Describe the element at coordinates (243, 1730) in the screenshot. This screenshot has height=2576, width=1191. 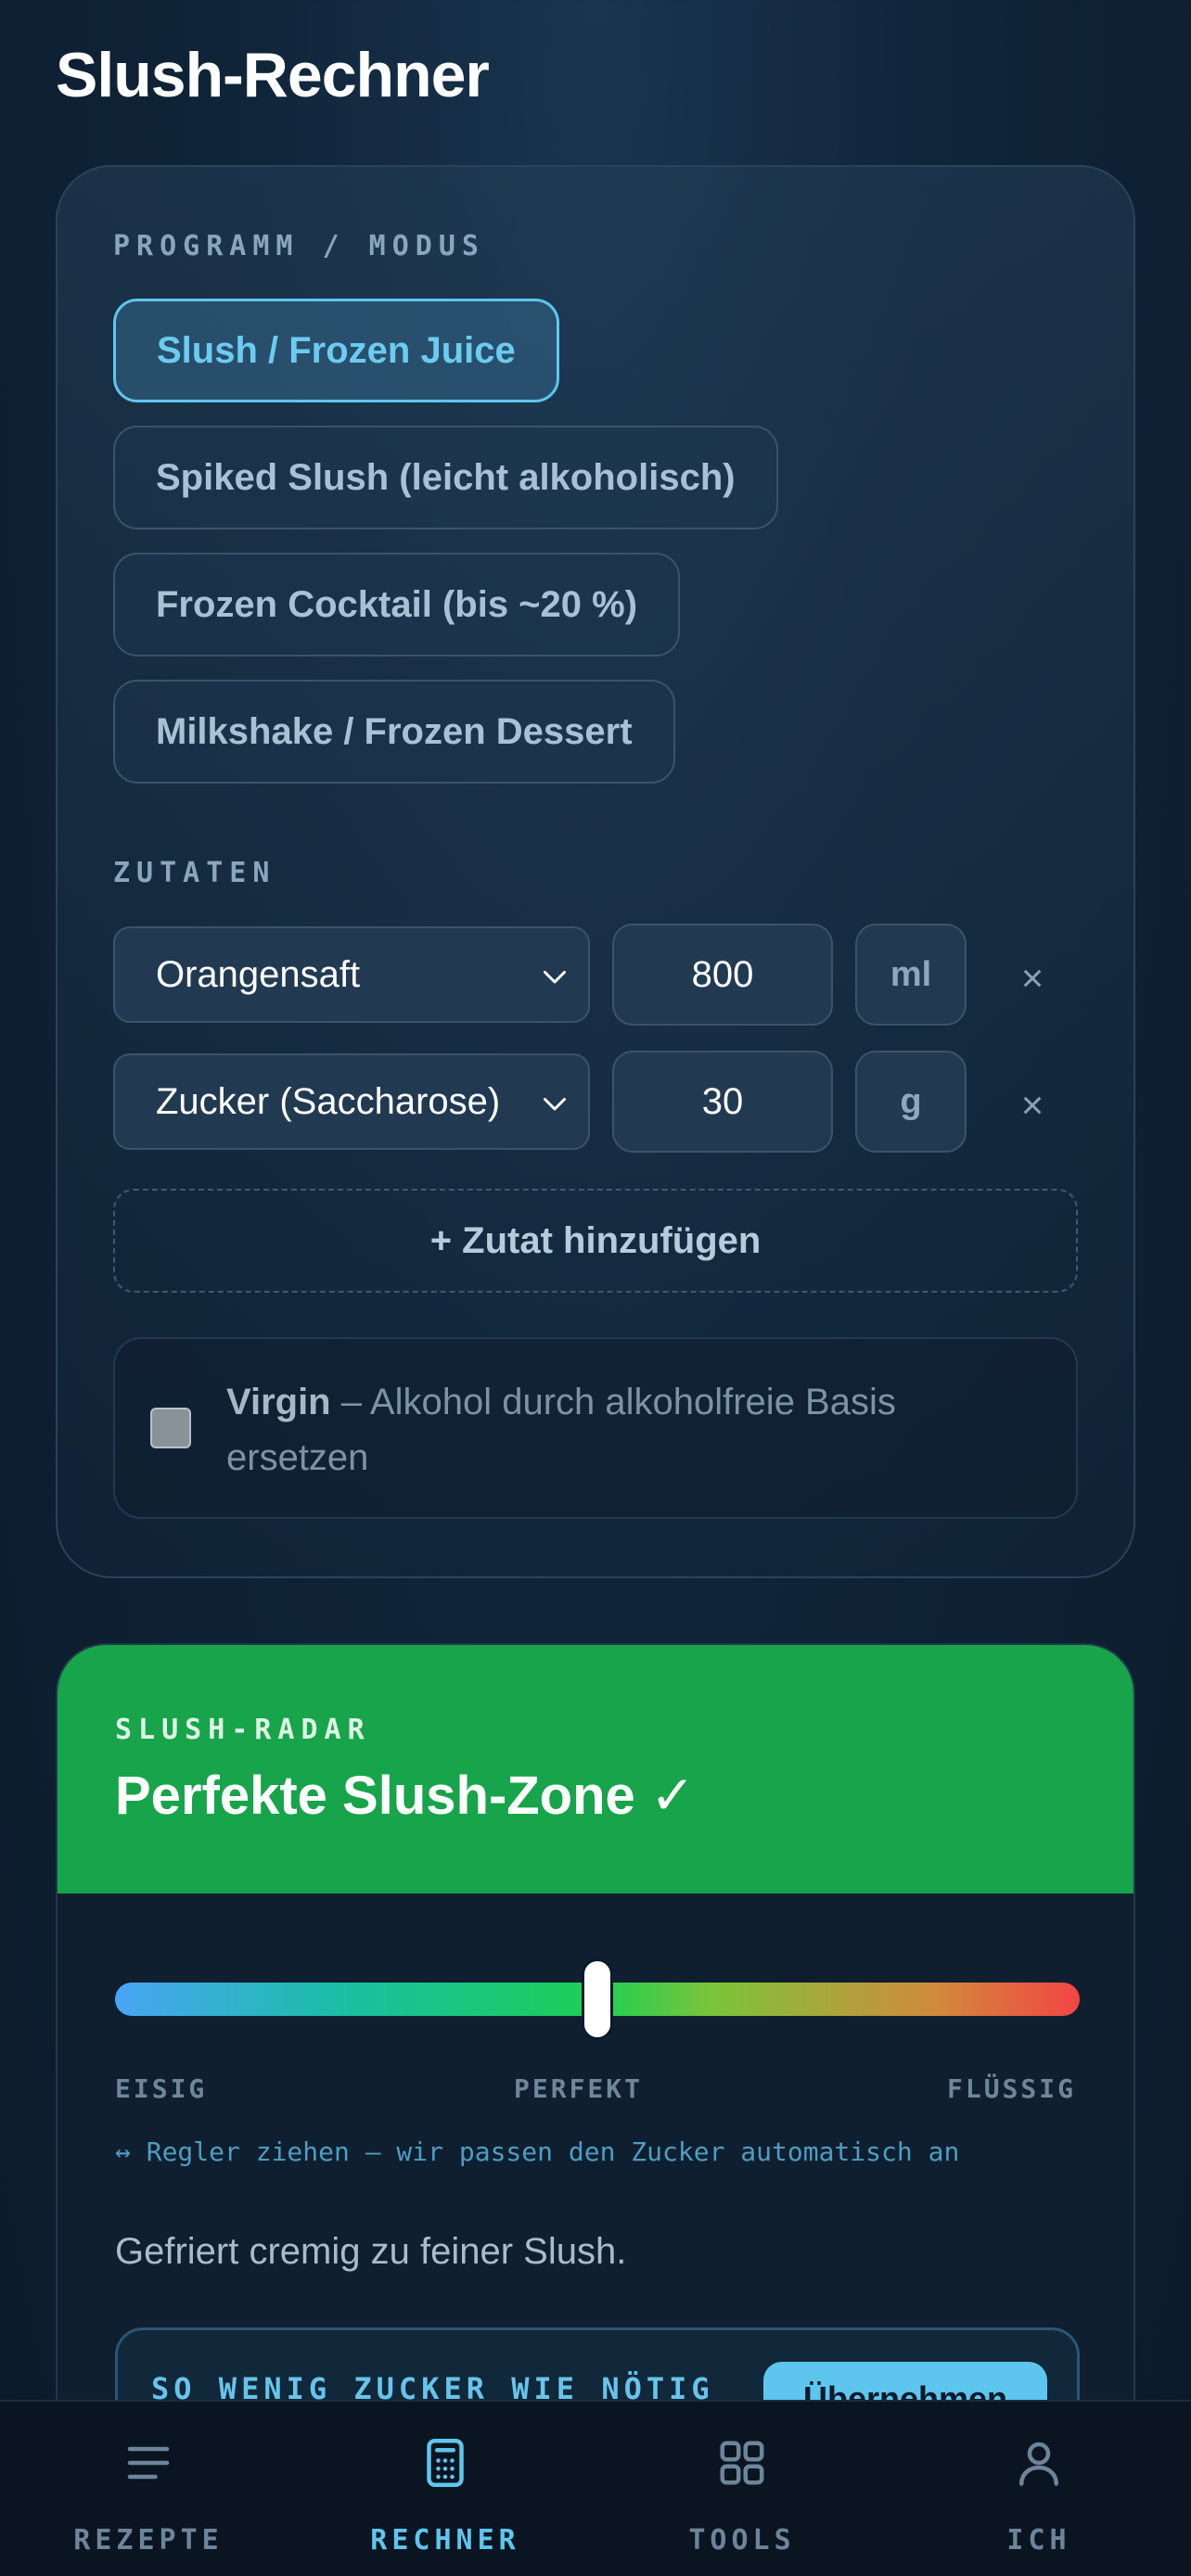
I see `radar-label: SLUSH-RADAR` at that location.